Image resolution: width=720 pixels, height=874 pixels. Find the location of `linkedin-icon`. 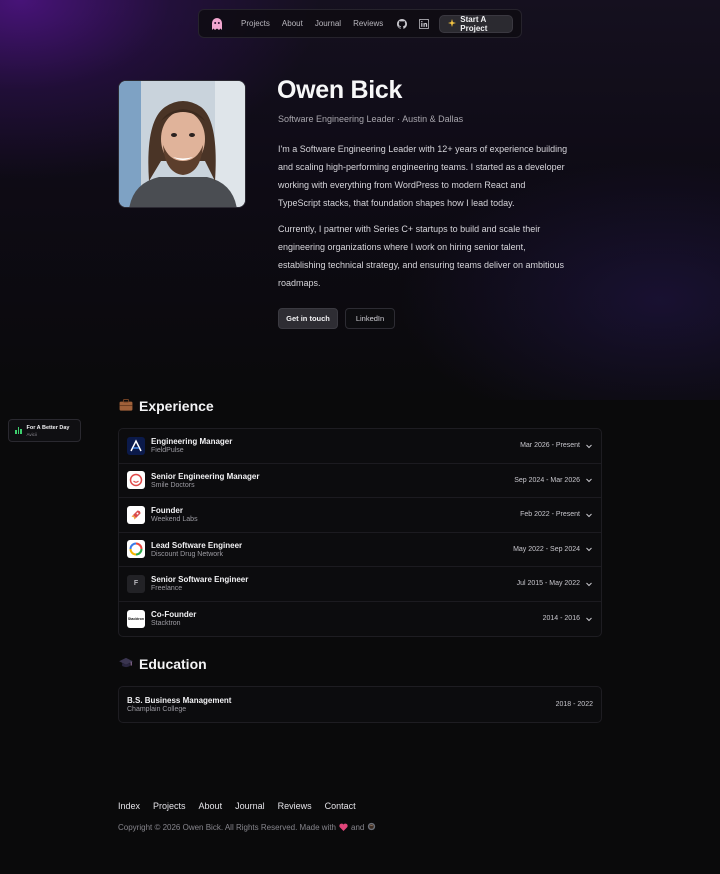

linkedin-icon is located at coordinates (424, 23).